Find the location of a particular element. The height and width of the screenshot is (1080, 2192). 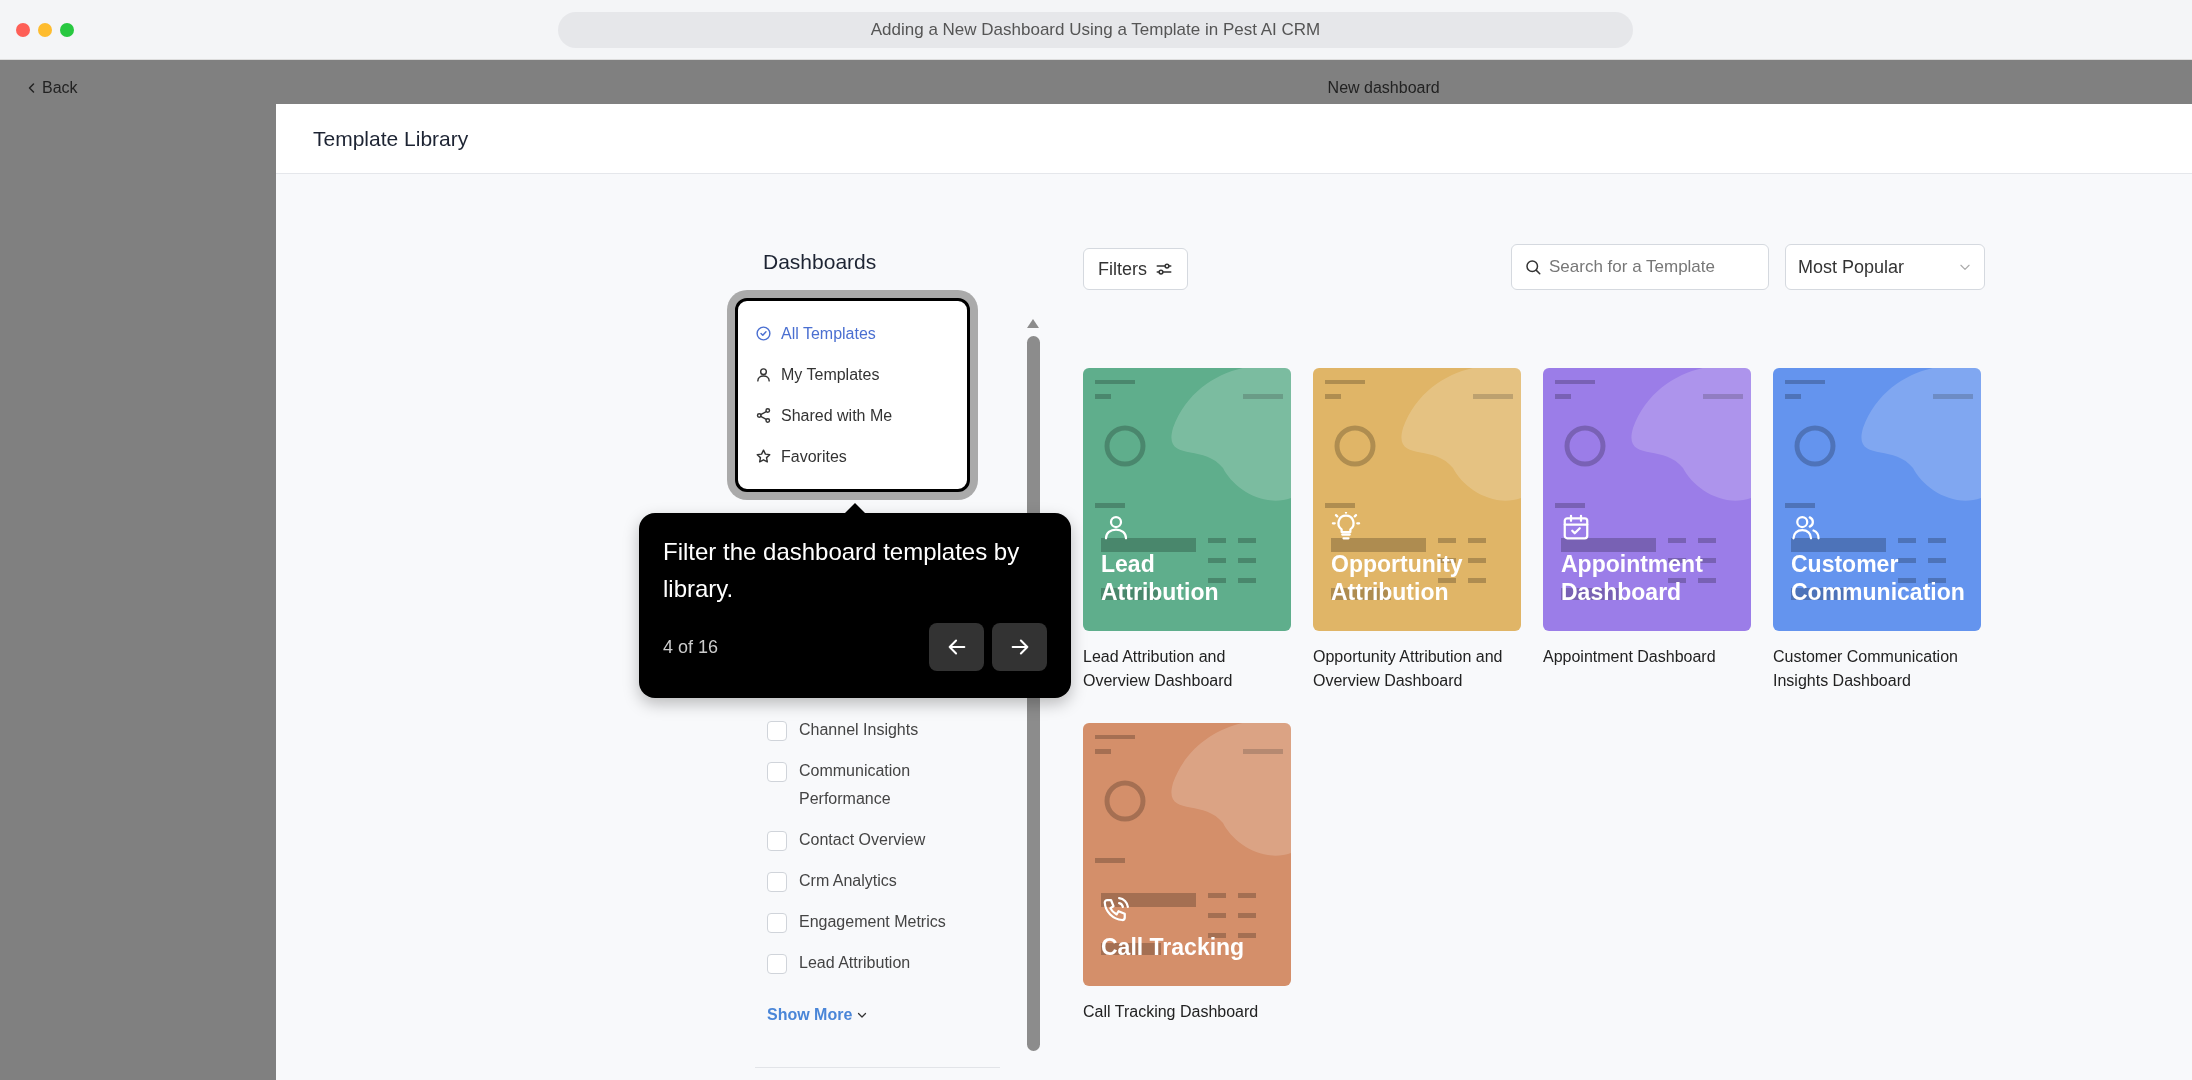

template-name: Opportunity Attribution and Overview Dashboard is located at coordinates (1408, 669).